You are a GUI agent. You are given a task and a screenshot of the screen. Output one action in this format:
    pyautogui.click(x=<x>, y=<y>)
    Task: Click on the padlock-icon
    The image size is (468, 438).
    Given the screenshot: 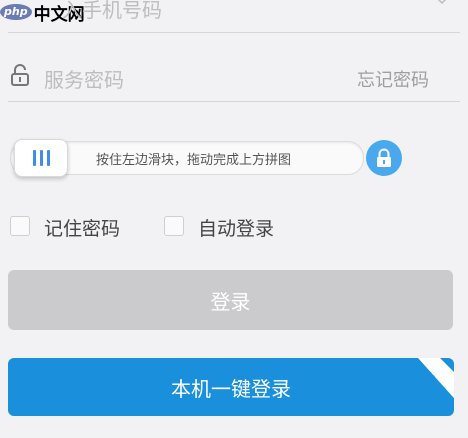 What is the action you would take?
    pyautogui.click(x=384, y=158)
    